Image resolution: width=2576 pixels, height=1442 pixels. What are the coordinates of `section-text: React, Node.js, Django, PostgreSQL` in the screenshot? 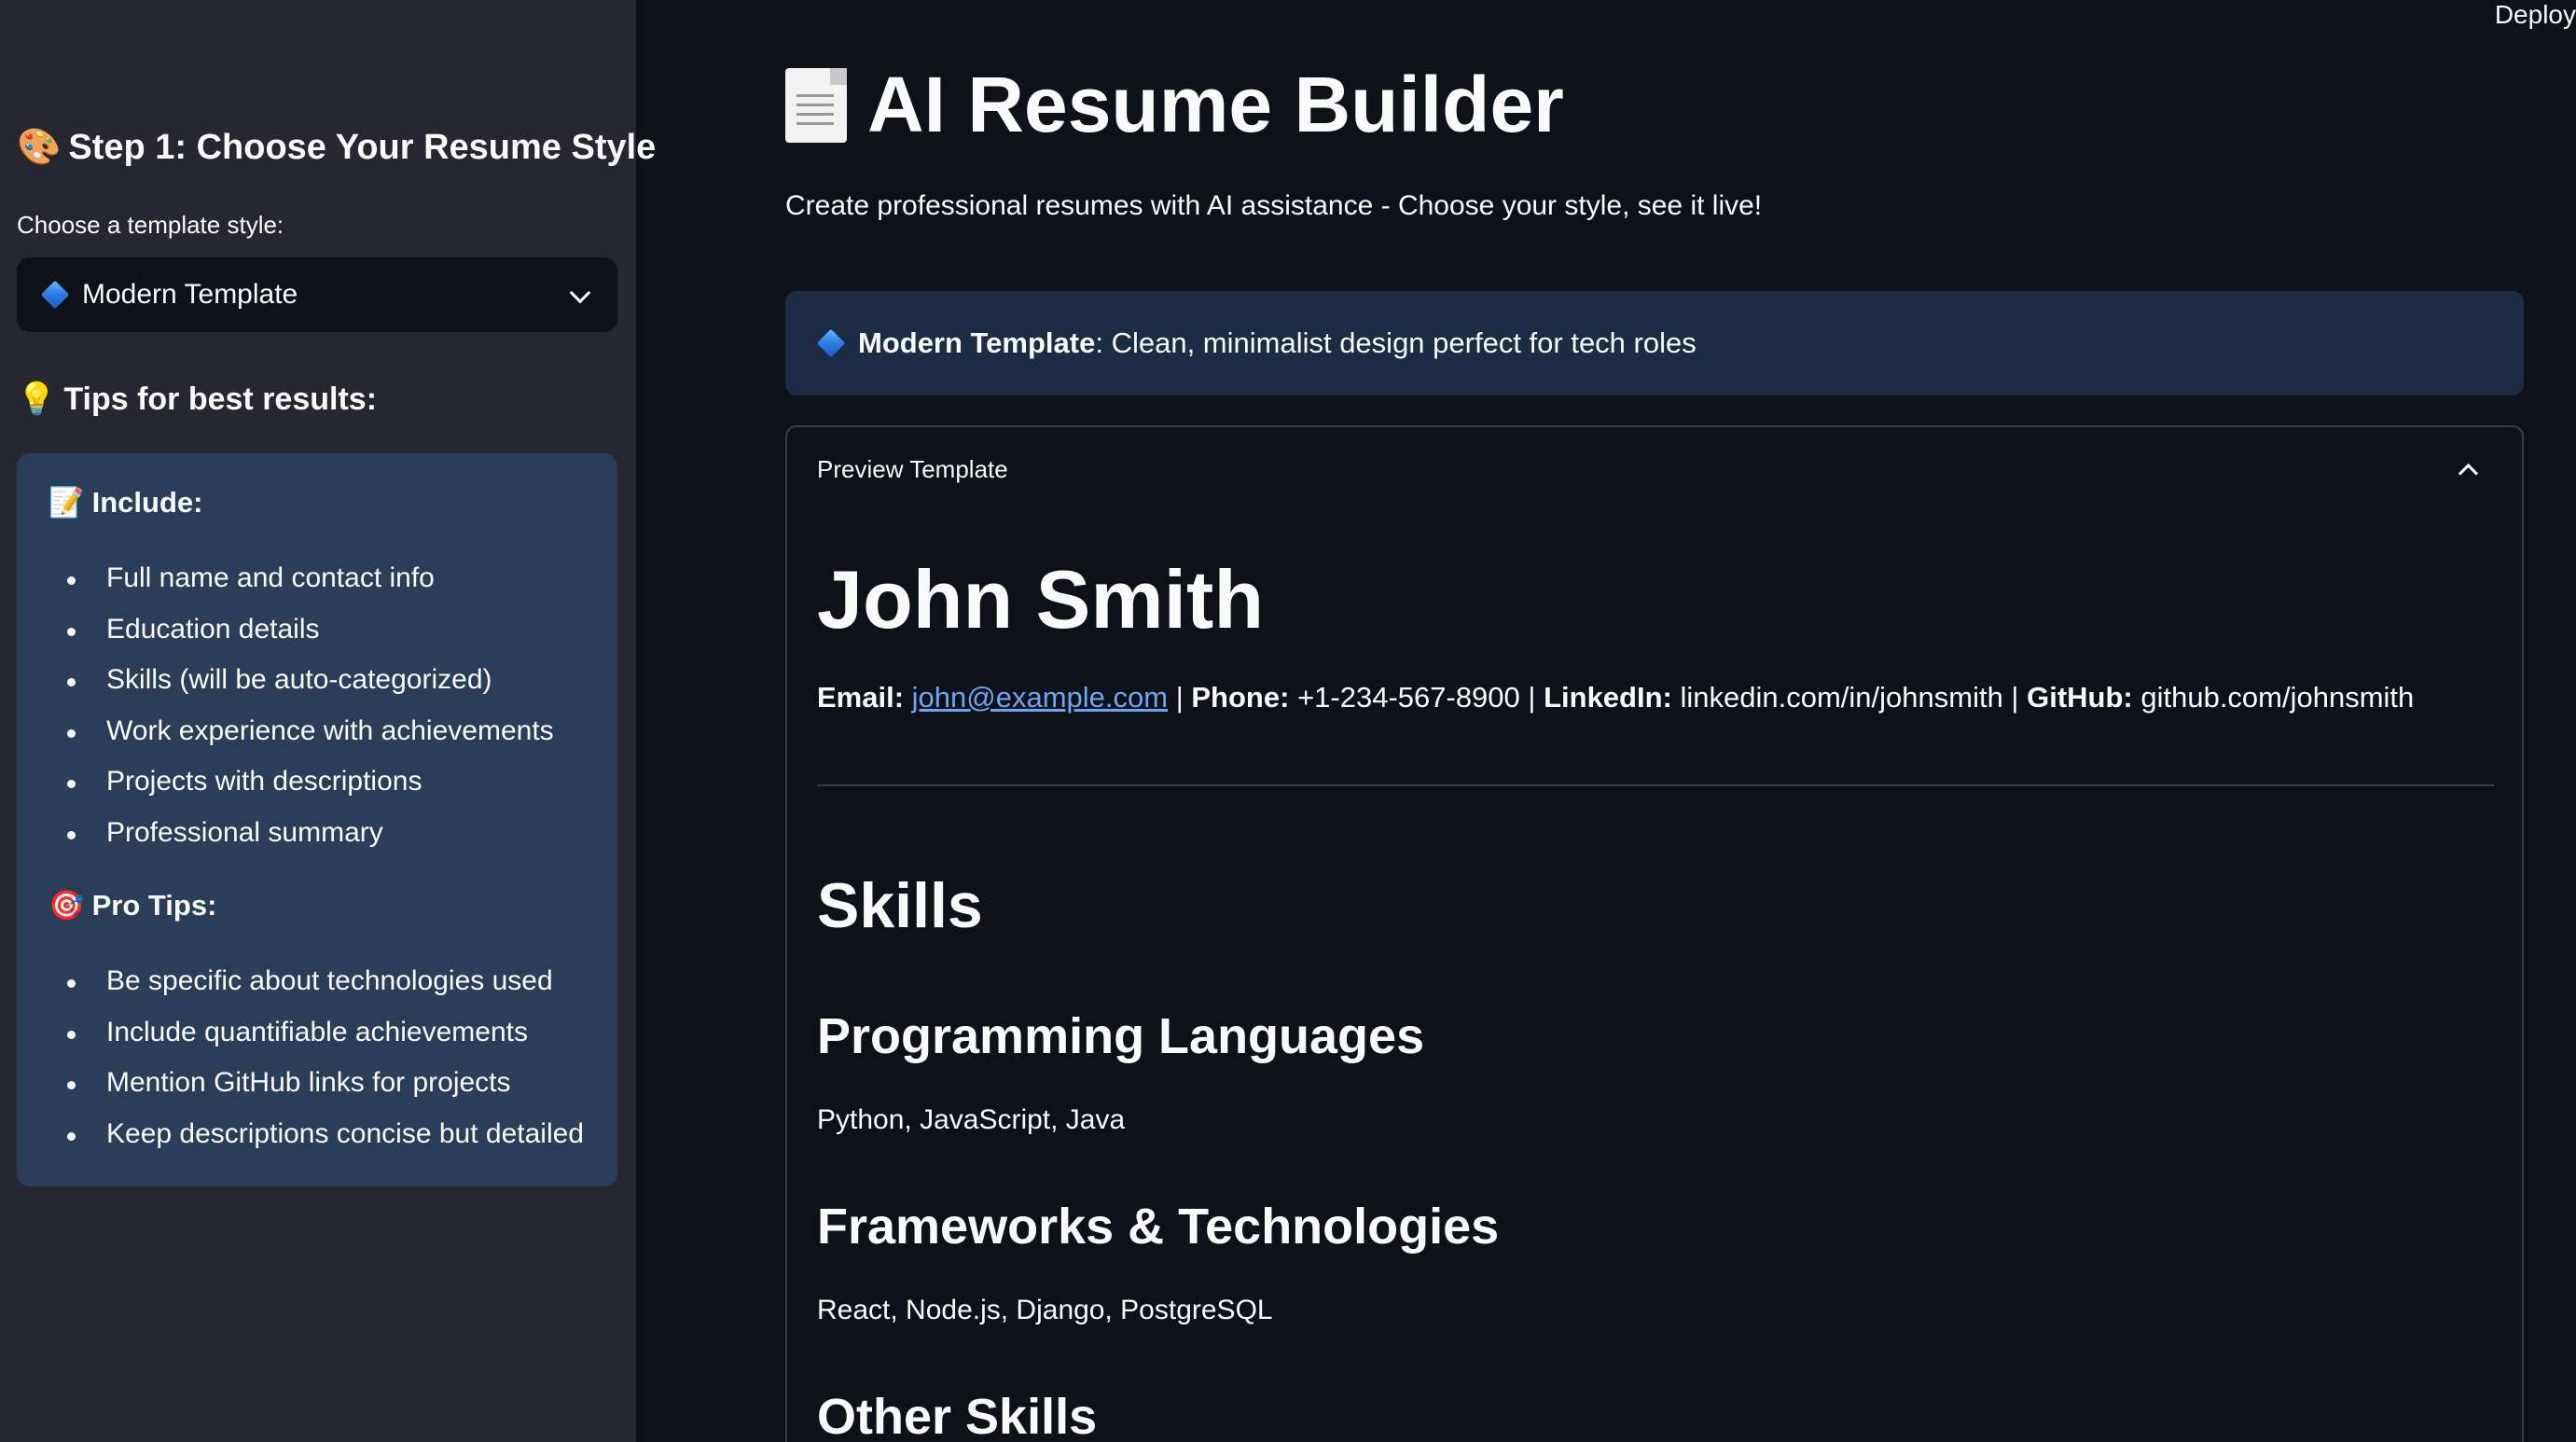 It's located at (1045, 1310).